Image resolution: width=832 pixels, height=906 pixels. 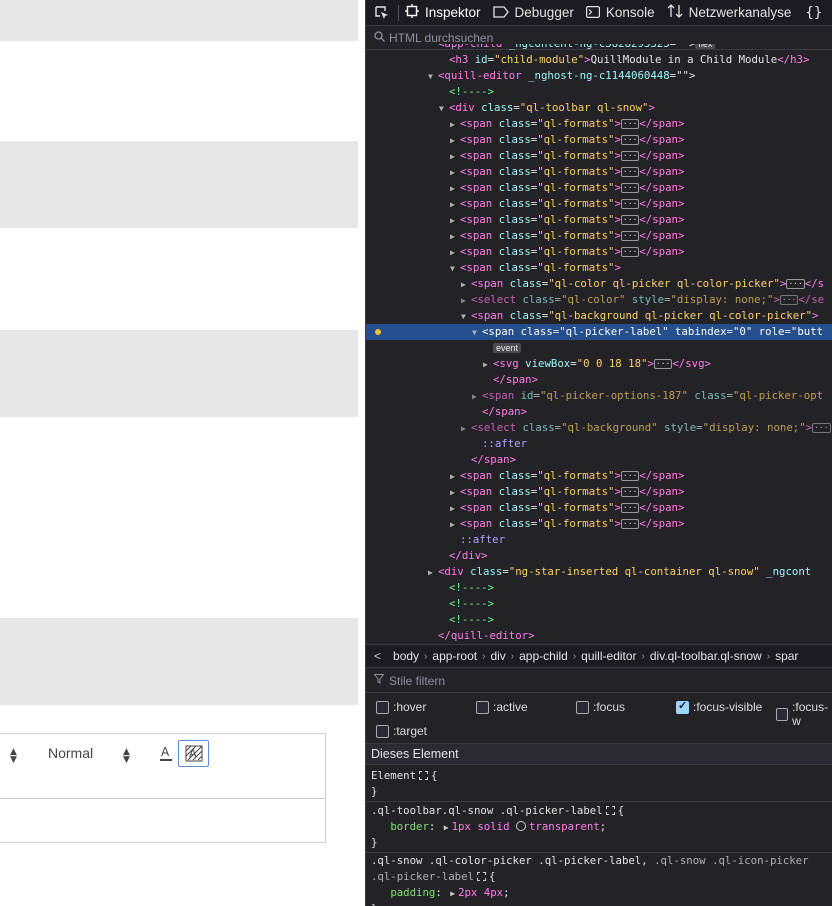 I want to click on quill-editor-content, so click(x=163, y=820).